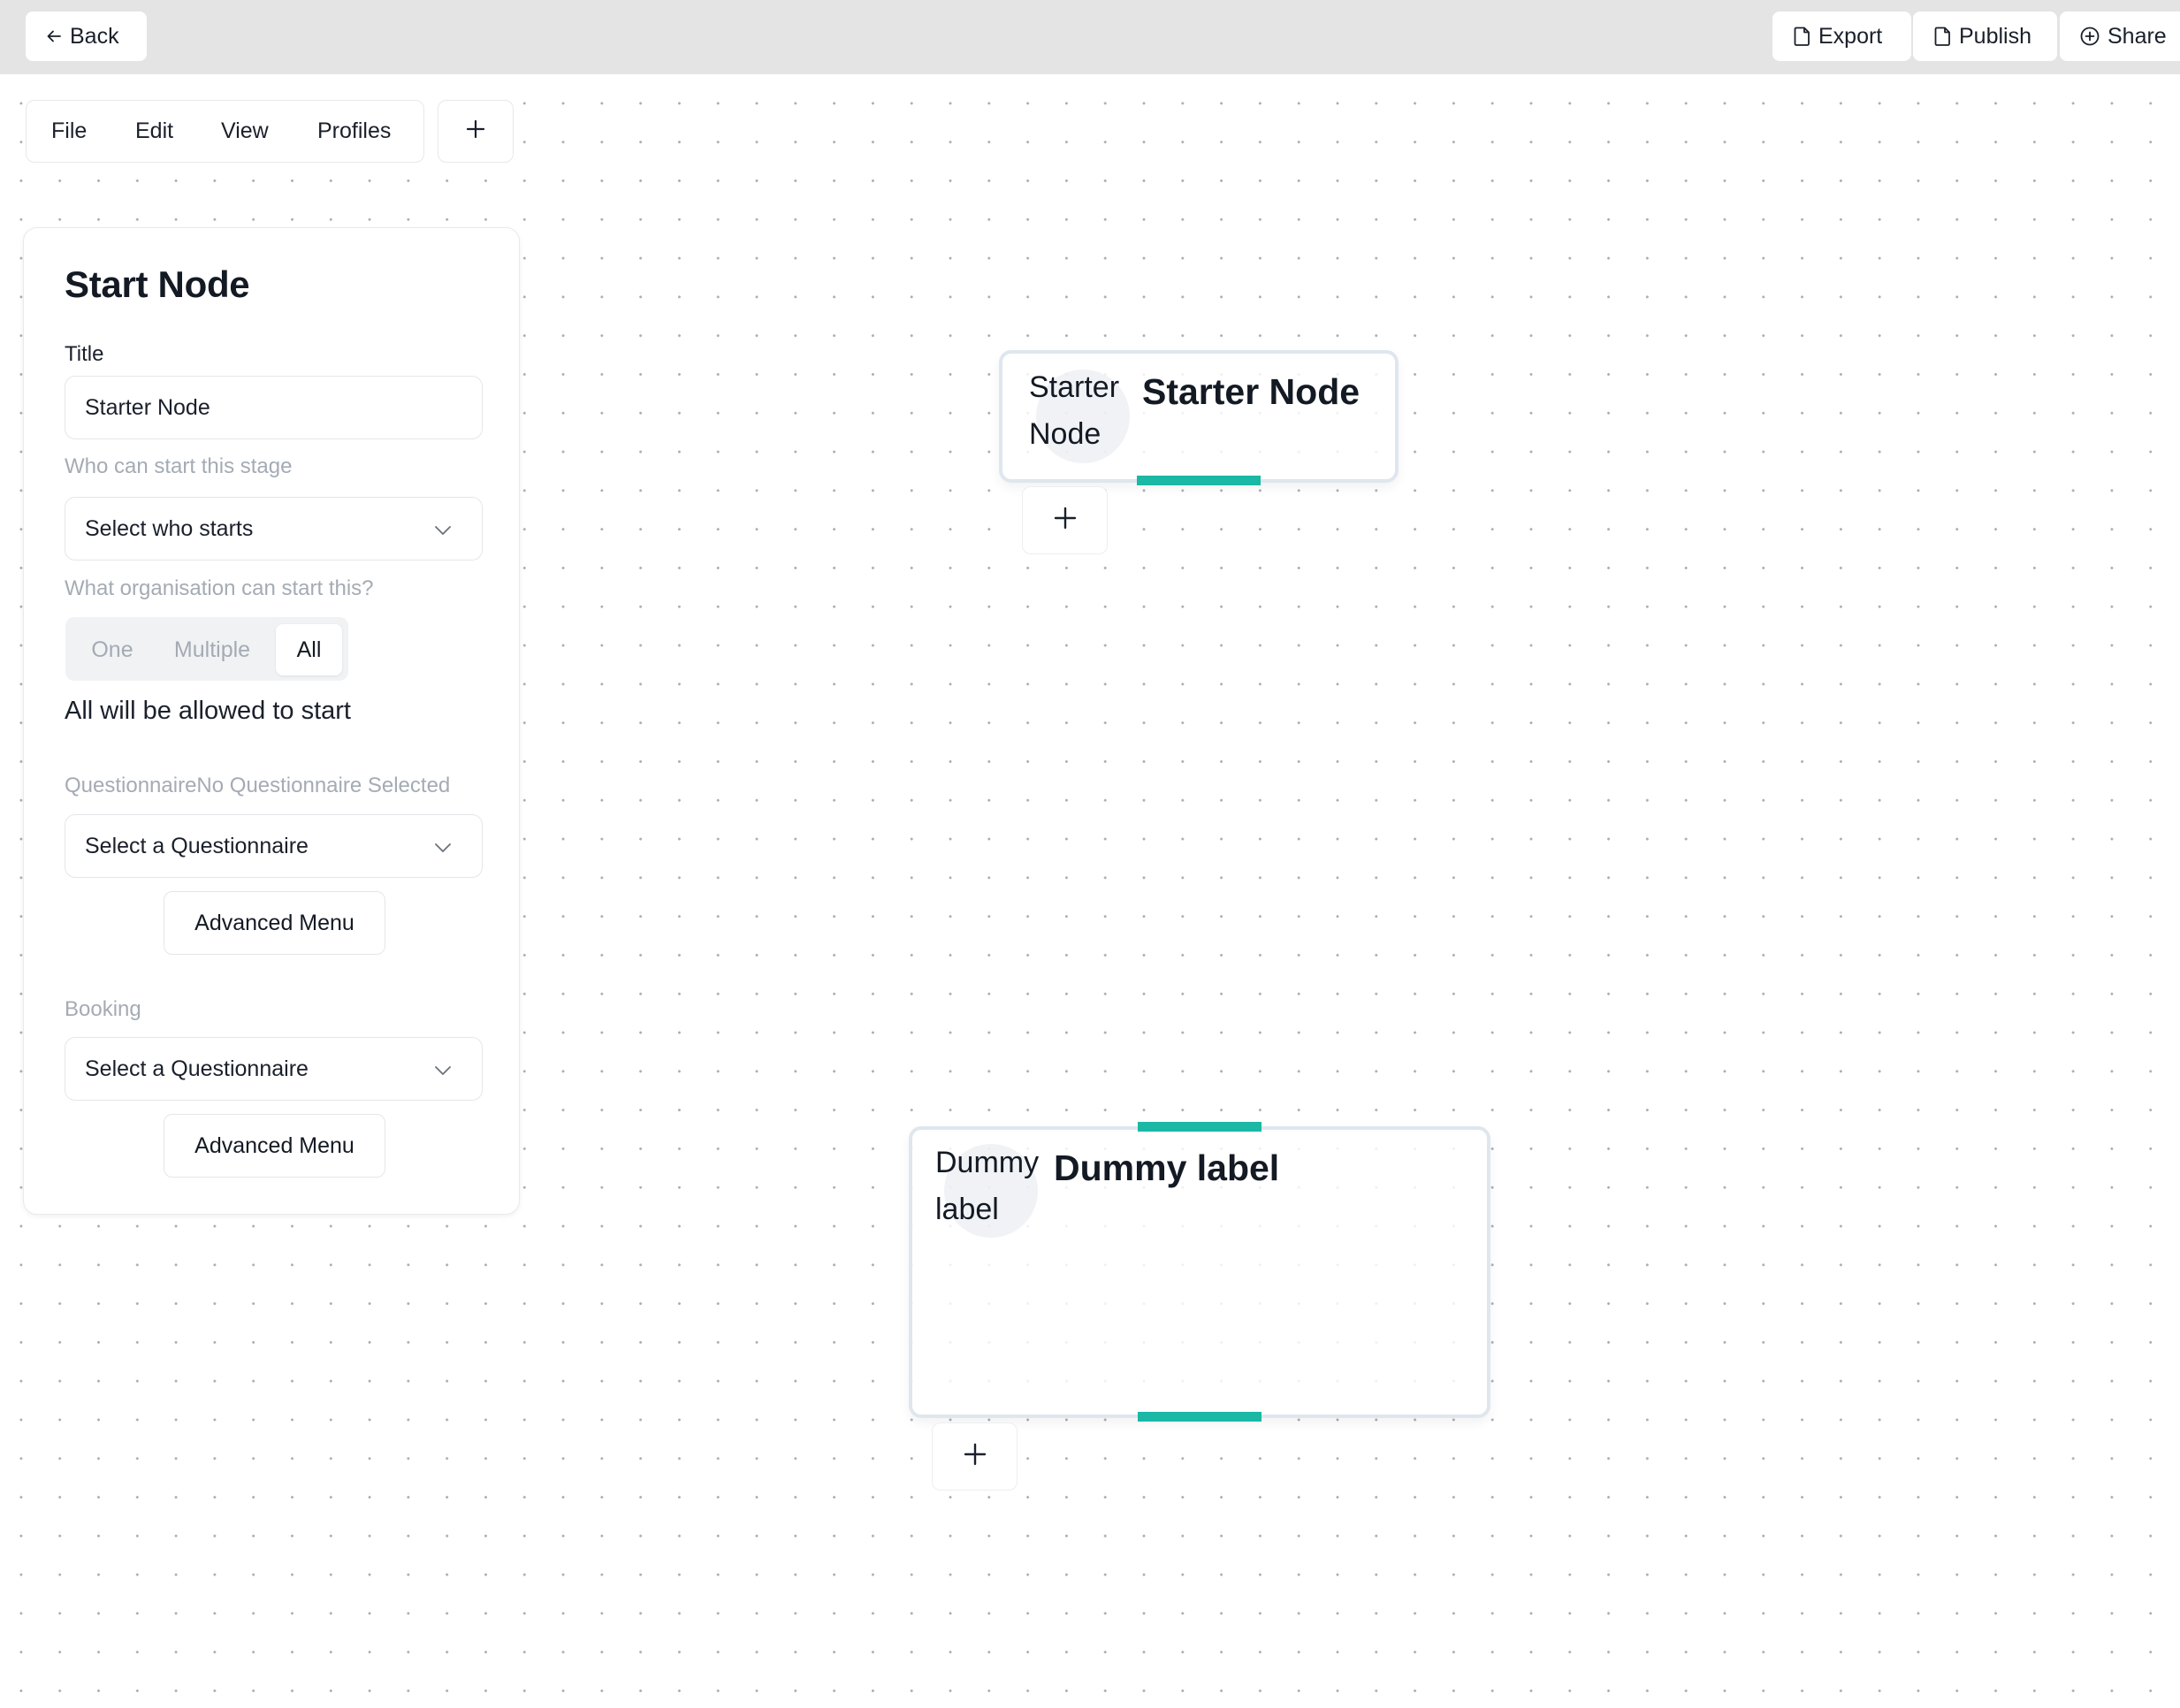  What do you see at coordinates (219, 588) in the screenshot?
I see `org-label: What organisation can start this?` at bounding box center [219, 588].